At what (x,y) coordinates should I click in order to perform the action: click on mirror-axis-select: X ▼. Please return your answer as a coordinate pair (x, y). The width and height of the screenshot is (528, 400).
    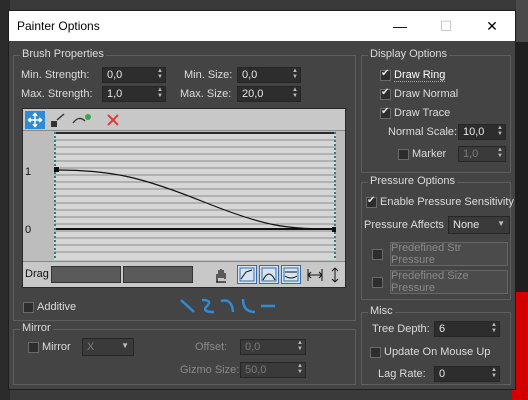
    Looking at the image, I should click on (108, 347).